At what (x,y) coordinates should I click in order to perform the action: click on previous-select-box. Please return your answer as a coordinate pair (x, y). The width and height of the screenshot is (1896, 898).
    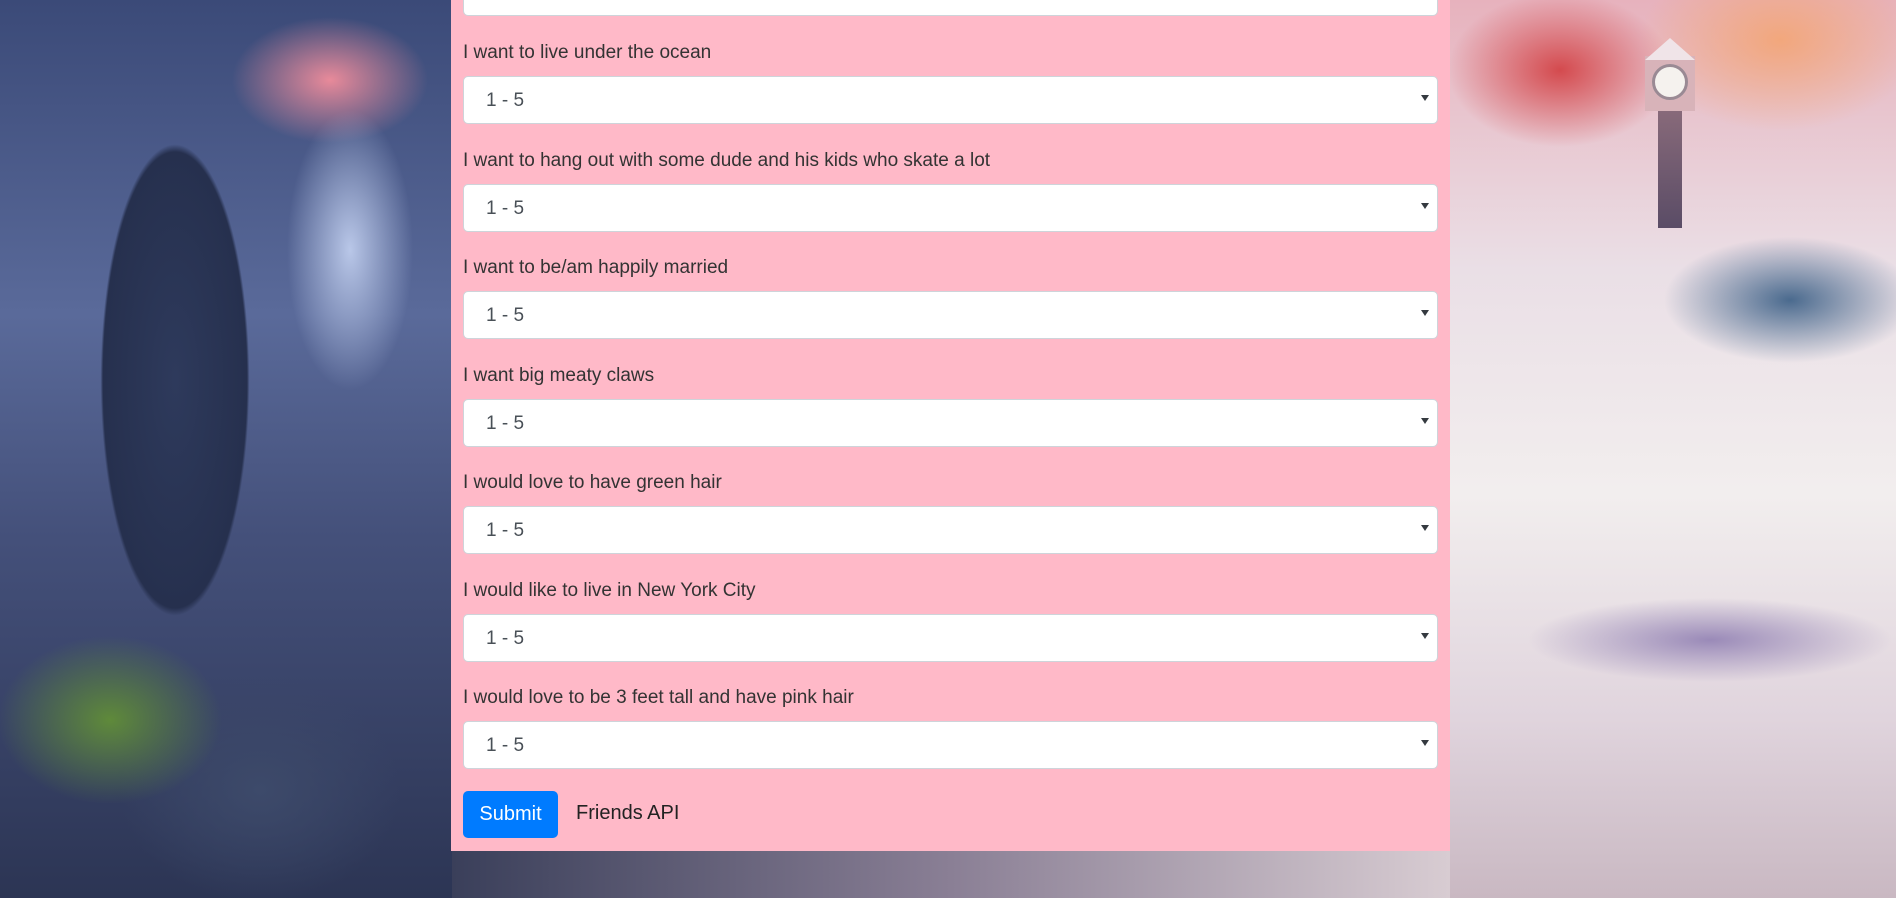
    Looking at the image, I should click on (950, 8).